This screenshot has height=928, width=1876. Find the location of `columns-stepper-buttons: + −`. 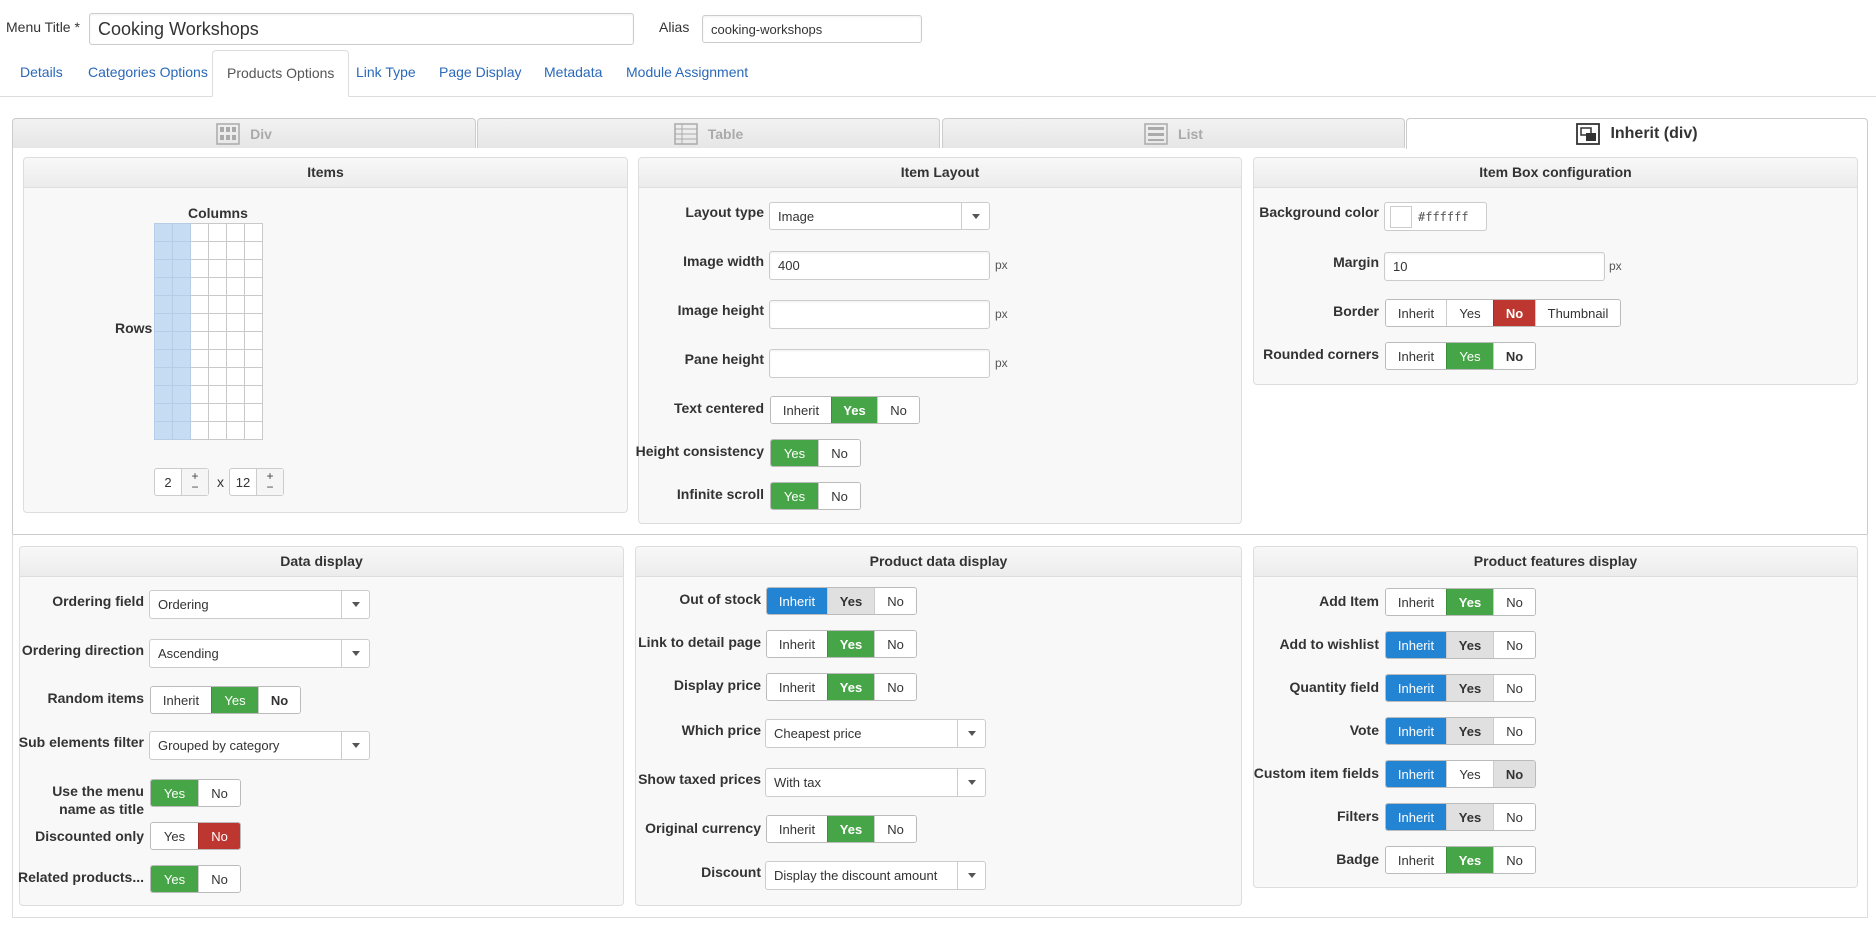

columns-stepper-buttons: + − is located at coordinates (194, 482).